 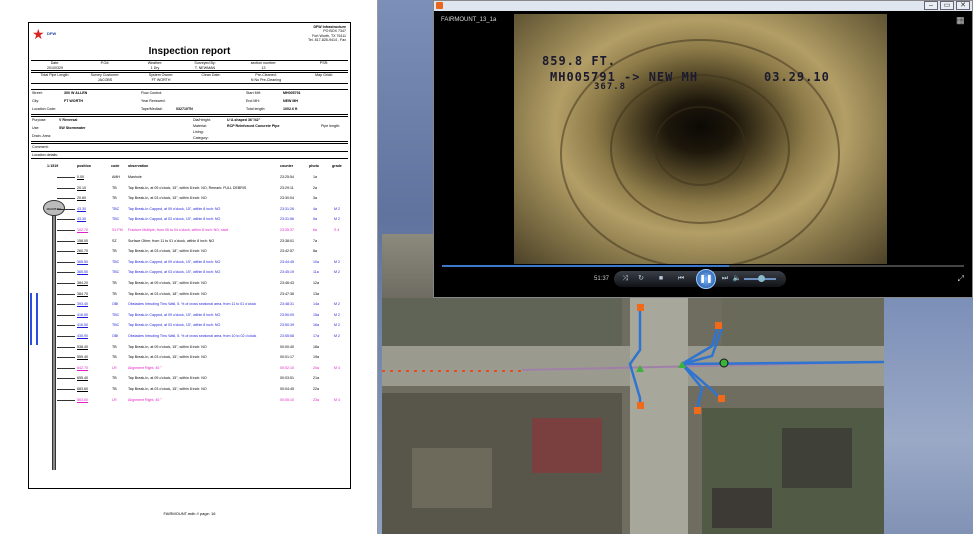 I want to click on observation-photo: 21a, so click(x=316, y=378).